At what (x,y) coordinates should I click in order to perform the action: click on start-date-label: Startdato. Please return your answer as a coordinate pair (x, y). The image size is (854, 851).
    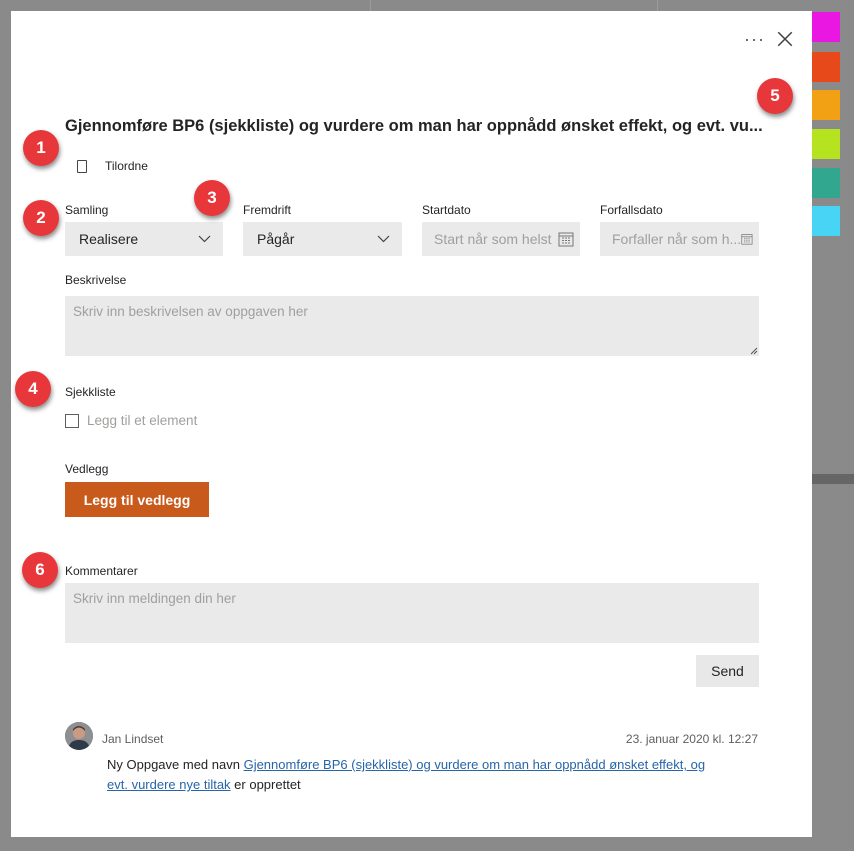
    Looking at the image, I should click on (446, 210).